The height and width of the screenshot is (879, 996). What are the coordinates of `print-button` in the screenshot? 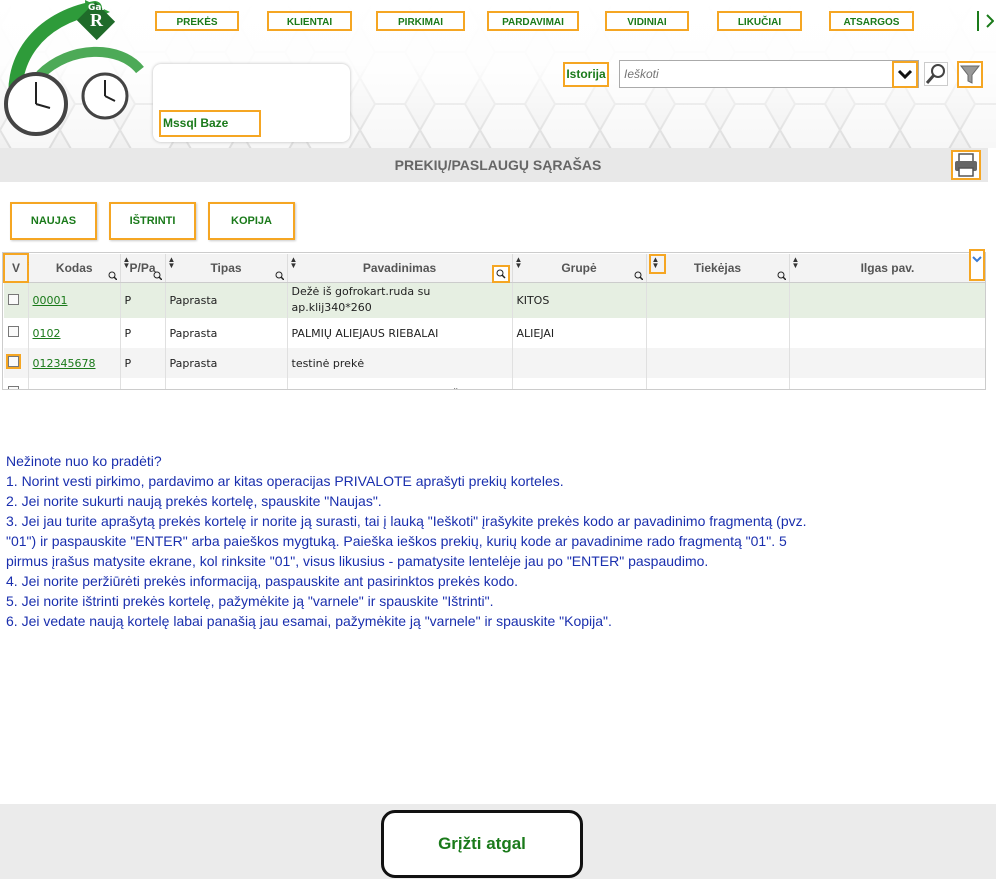 It's located at (966, 165).